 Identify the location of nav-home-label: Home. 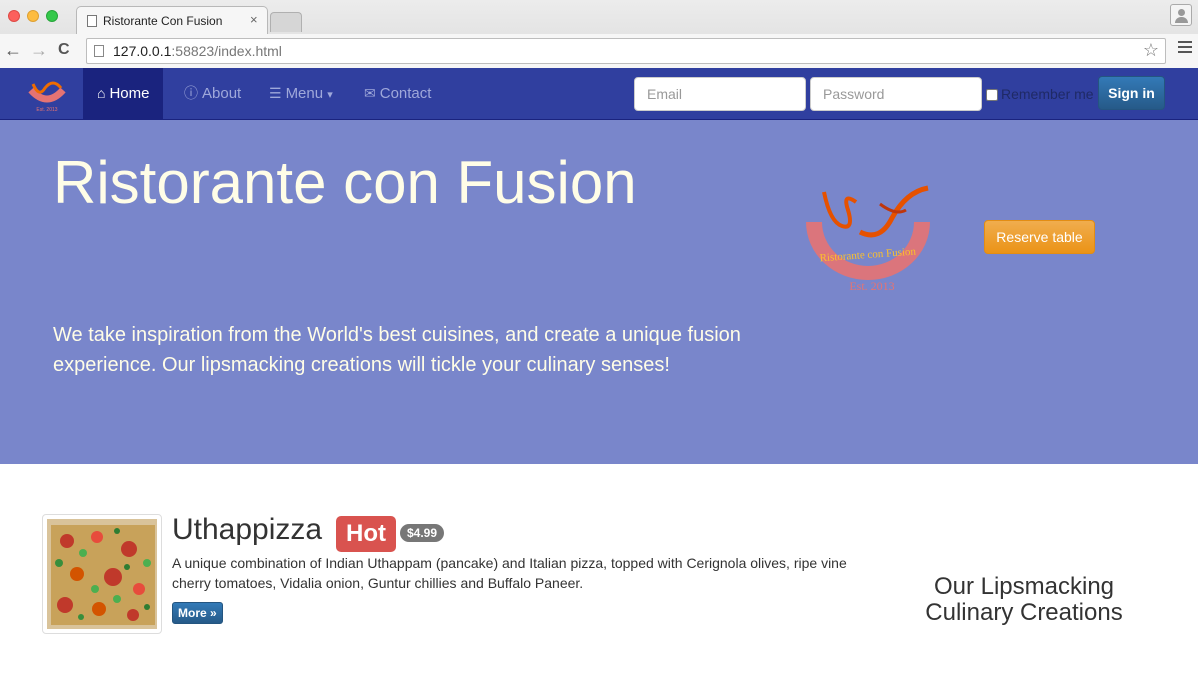
(129, 93).